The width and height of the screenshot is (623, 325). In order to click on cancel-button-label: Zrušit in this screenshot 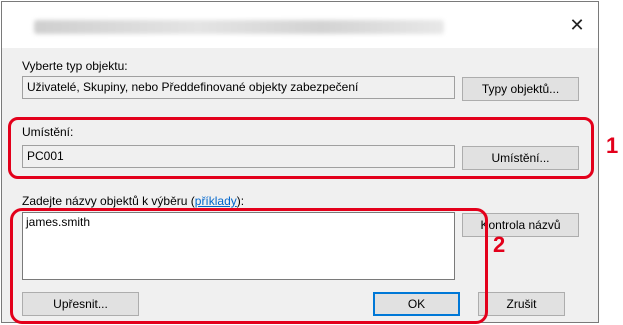, I will do `click(521, 304)`.